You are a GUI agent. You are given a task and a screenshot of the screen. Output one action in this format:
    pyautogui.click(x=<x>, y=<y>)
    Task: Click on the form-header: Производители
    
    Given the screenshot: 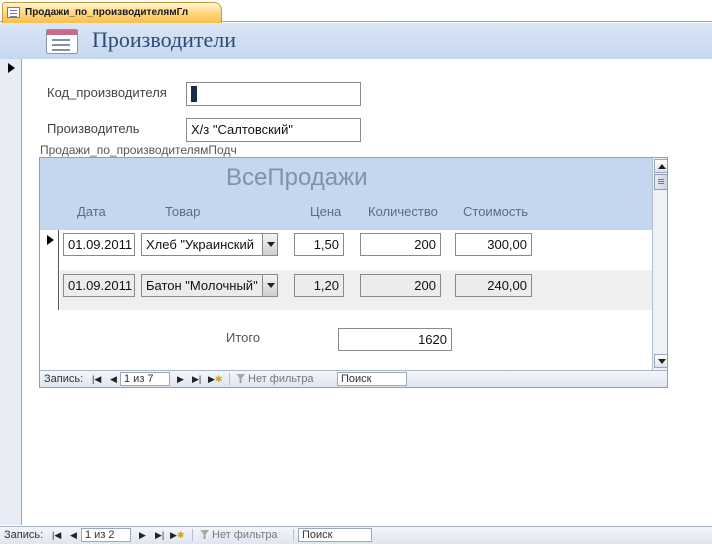 What is the action you would take?
    pyautogui.click(x=356, y=41)
    